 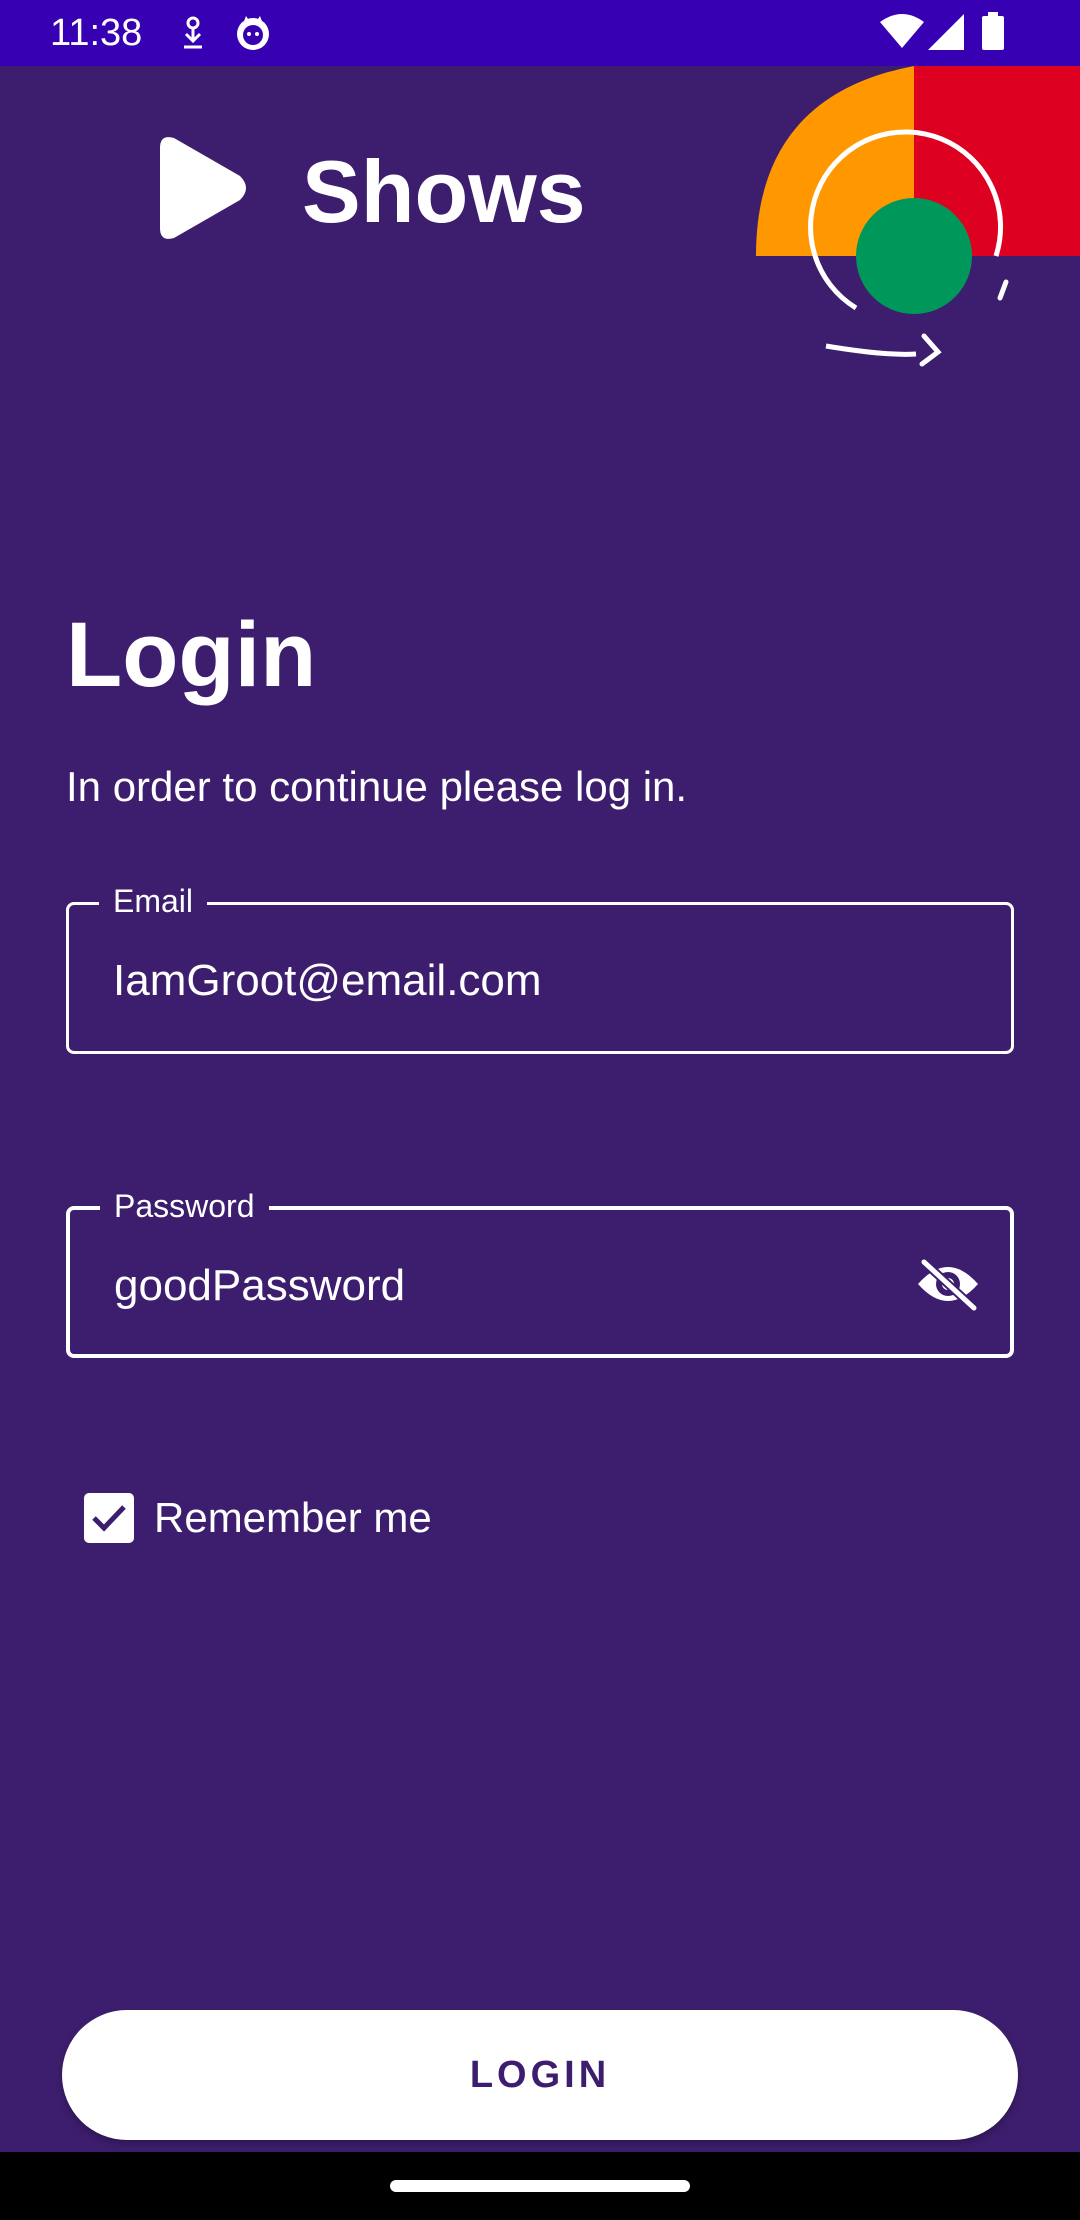 I want to click on visibility-off-icon, so click(x=948, y=1284).